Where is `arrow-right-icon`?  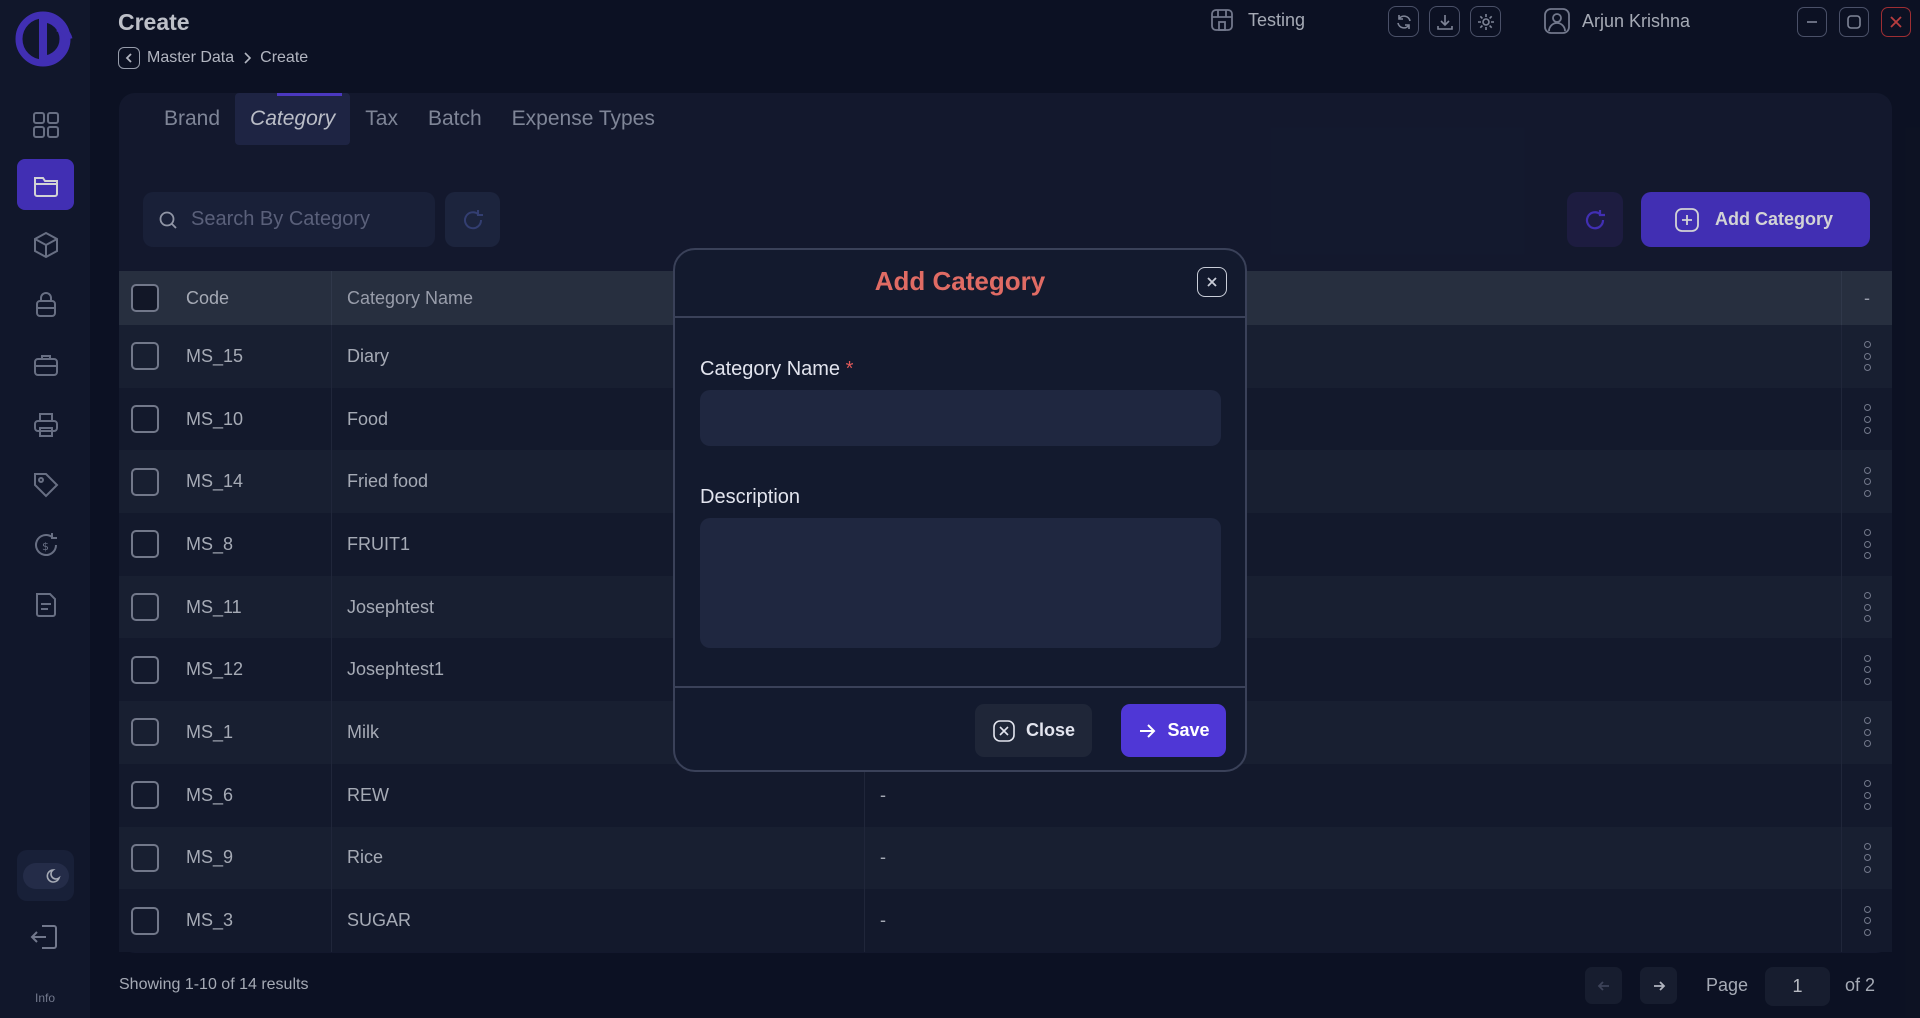 arrow-right-icon is located at coordinates (1148, 730).